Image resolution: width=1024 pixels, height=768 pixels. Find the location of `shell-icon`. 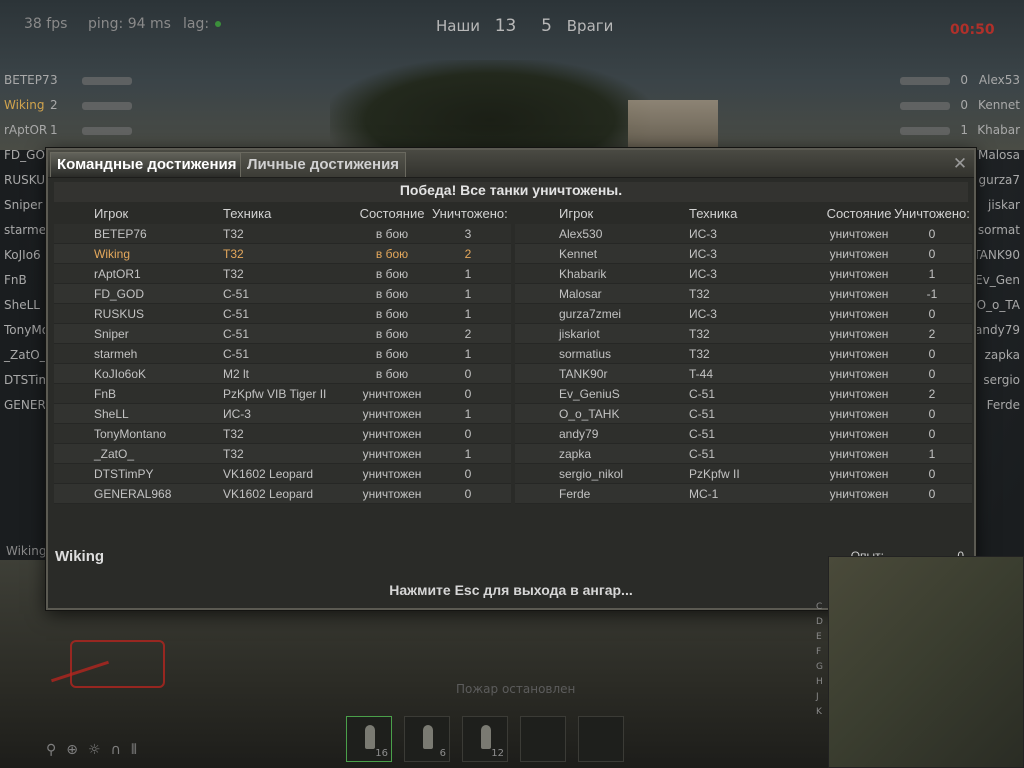

shell-icon is located at coordinates (428, 737).